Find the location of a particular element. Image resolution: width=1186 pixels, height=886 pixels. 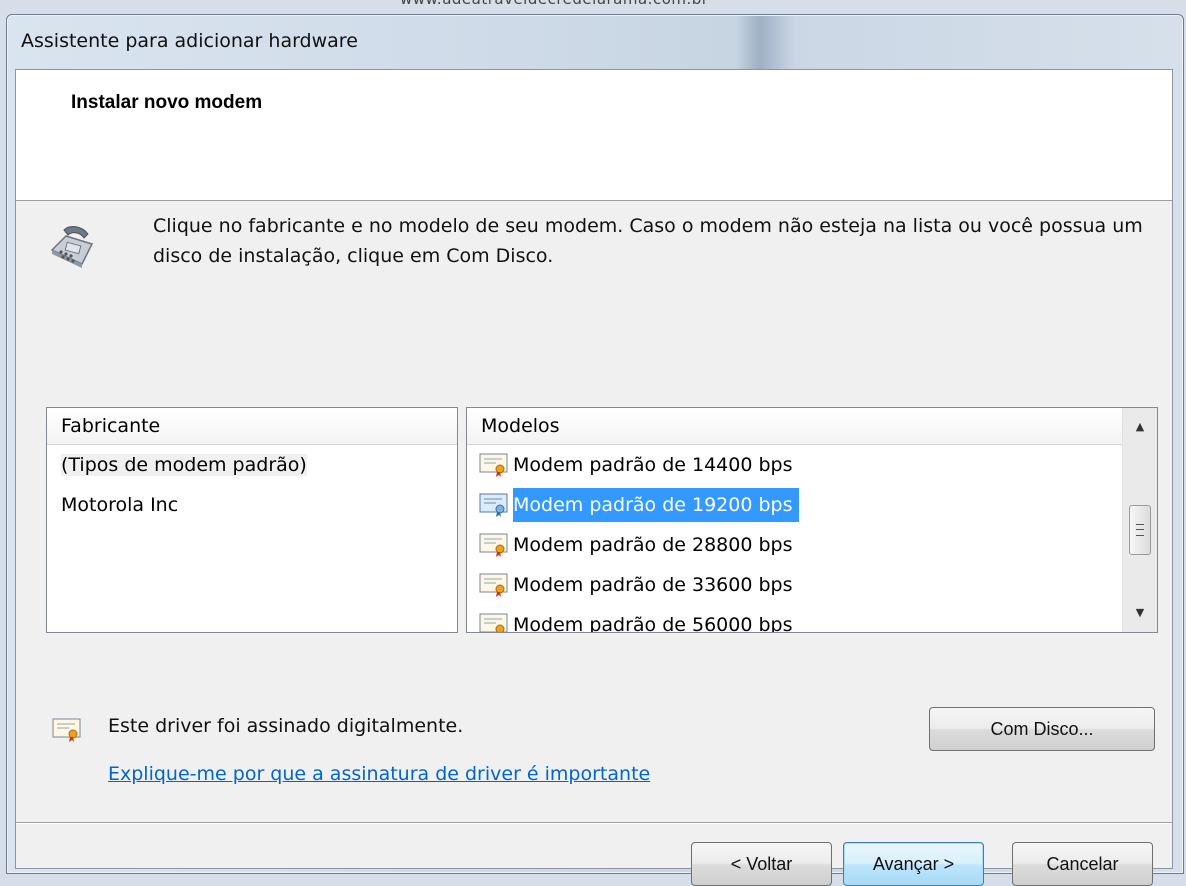

manufacturer-column-header: Fabricante is located at coordinates (252, 426).